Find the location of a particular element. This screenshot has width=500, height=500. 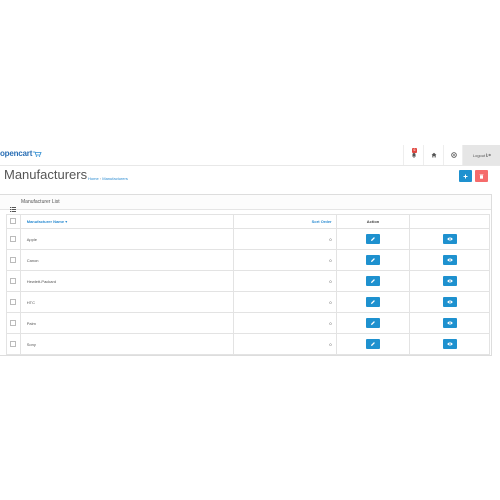

help-button is located at coordinates (453, 155).